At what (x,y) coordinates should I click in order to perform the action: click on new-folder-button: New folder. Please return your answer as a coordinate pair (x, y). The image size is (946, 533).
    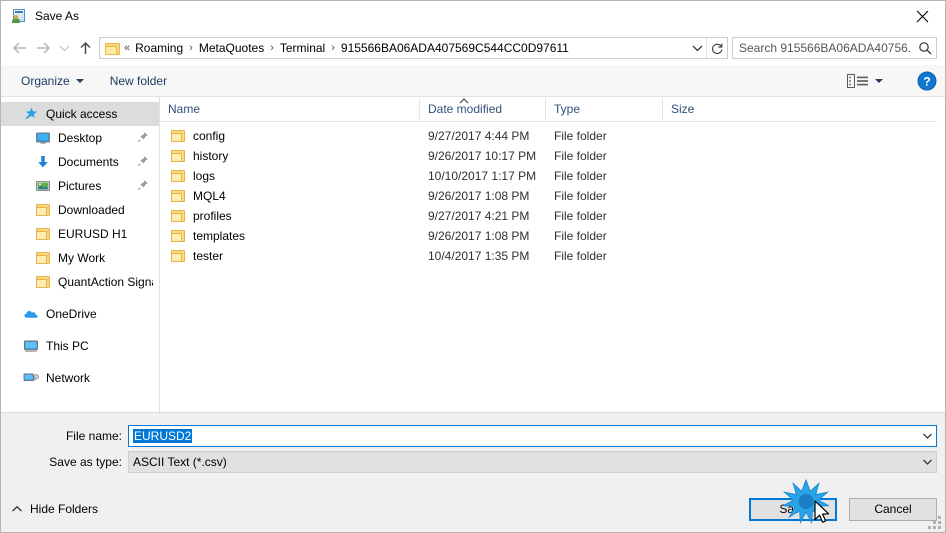
    Looking at the image, I should click on (138, 81).